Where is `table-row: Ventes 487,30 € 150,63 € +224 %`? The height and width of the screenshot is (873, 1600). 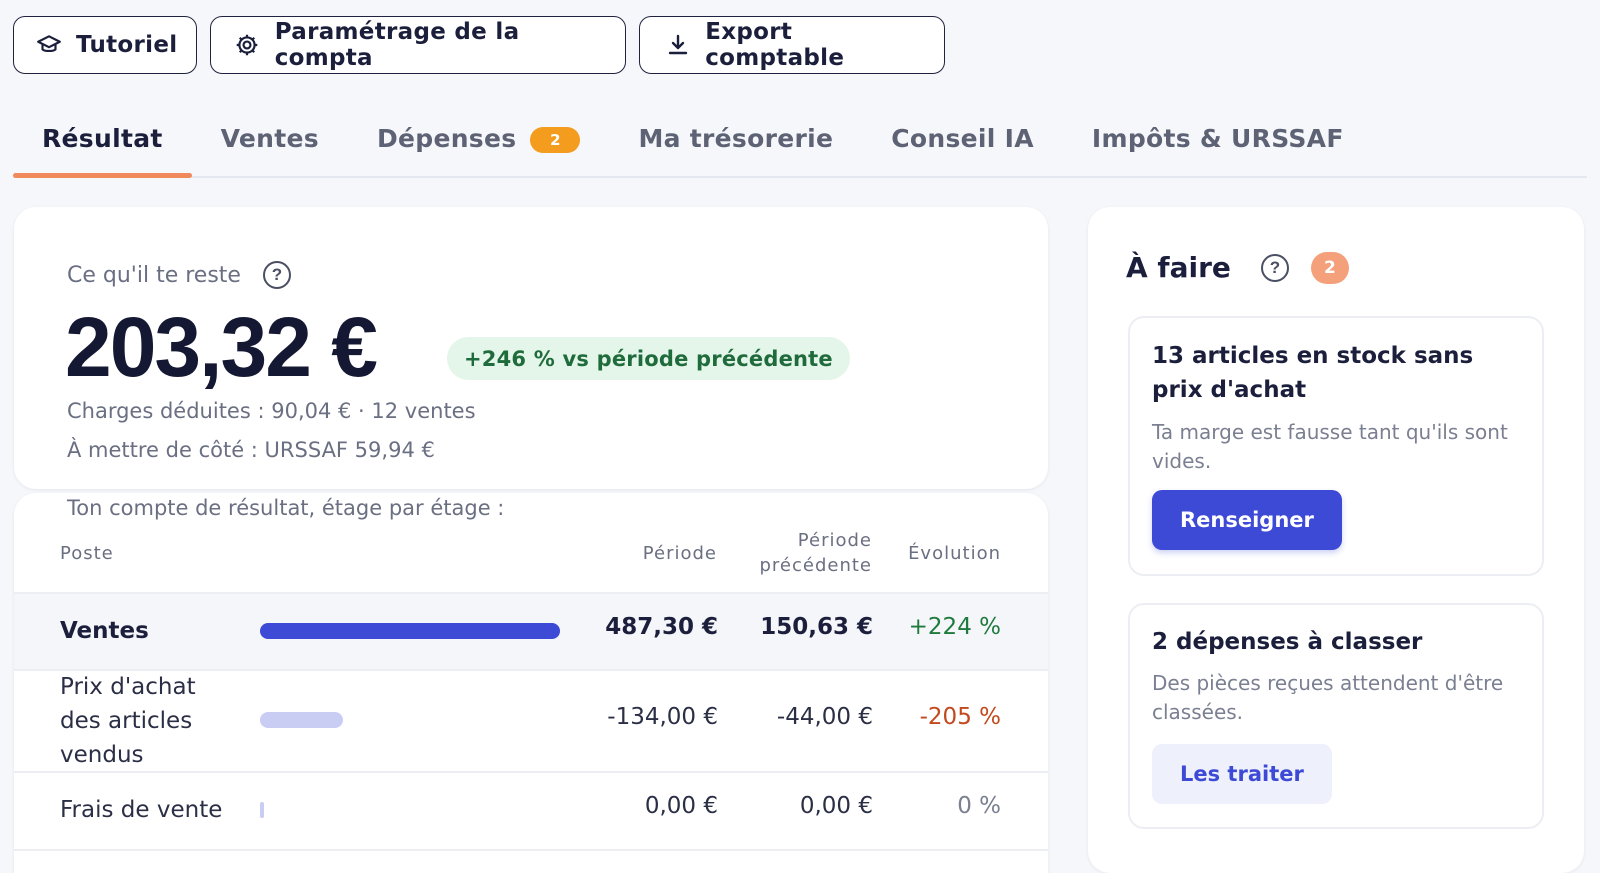
table-row: Ventes 487,30 € 150,63 € +224 % is located at coordinates (531, 631).